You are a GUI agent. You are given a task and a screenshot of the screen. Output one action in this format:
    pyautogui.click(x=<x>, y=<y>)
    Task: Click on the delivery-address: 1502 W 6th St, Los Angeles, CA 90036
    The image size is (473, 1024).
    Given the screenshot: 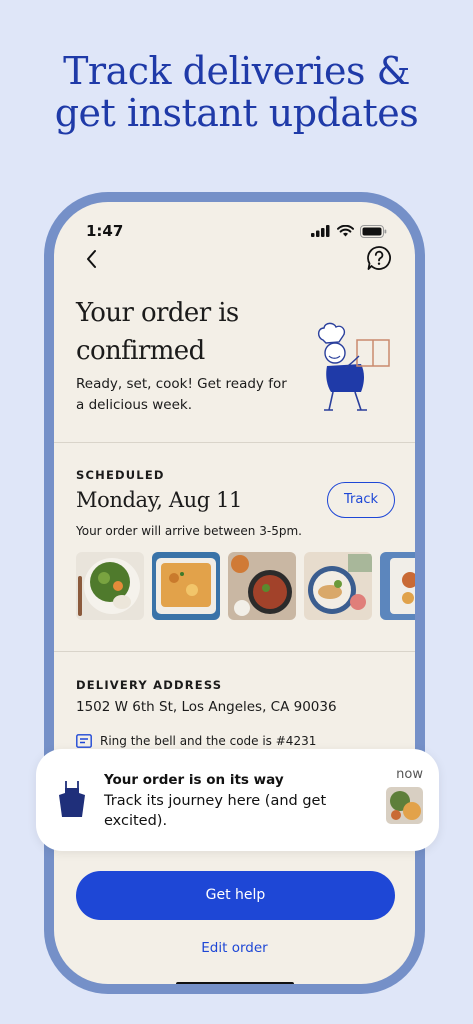 What is the action you would take?
    pyautogui.click(x=206, y=707)
    